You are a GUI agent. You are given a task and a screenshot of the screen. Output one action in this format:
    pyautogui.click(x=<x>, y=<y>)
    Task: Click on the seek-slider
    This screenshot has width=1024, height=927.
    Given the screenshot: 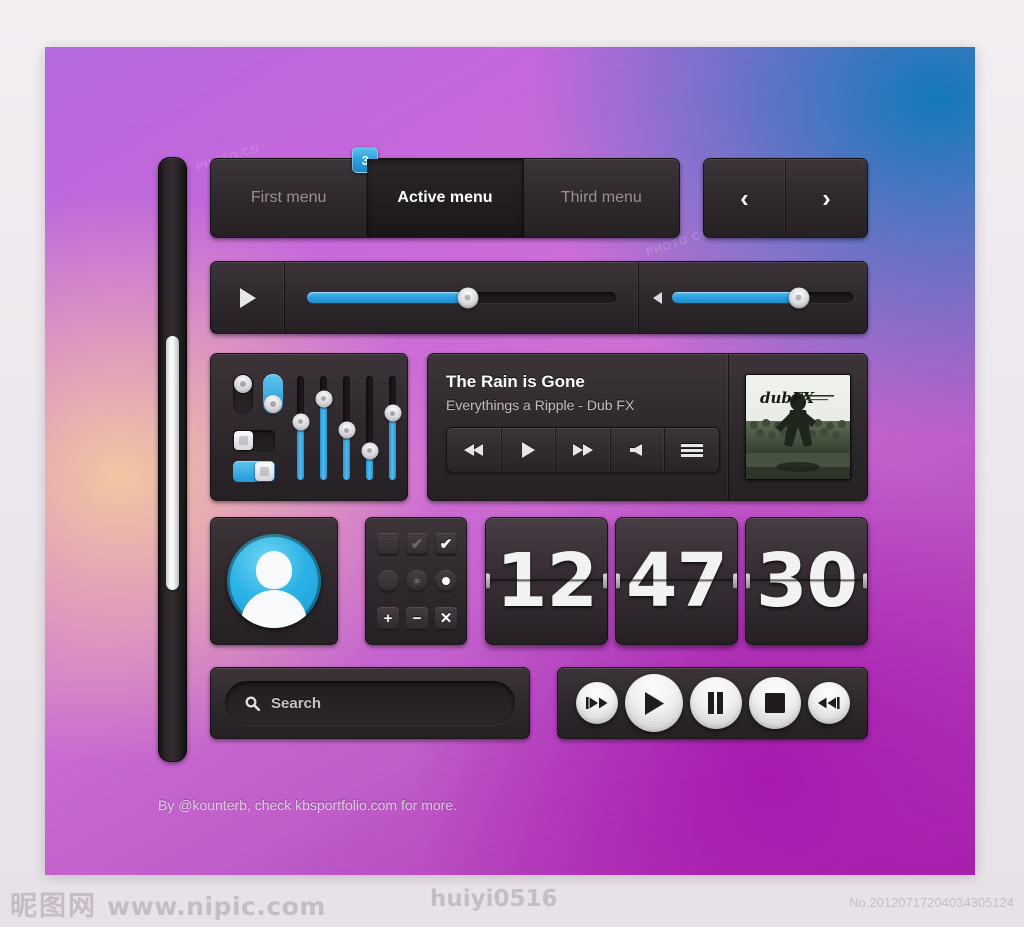 What is the action you would take?
    pyautogui.click(x=462, y=297)
    